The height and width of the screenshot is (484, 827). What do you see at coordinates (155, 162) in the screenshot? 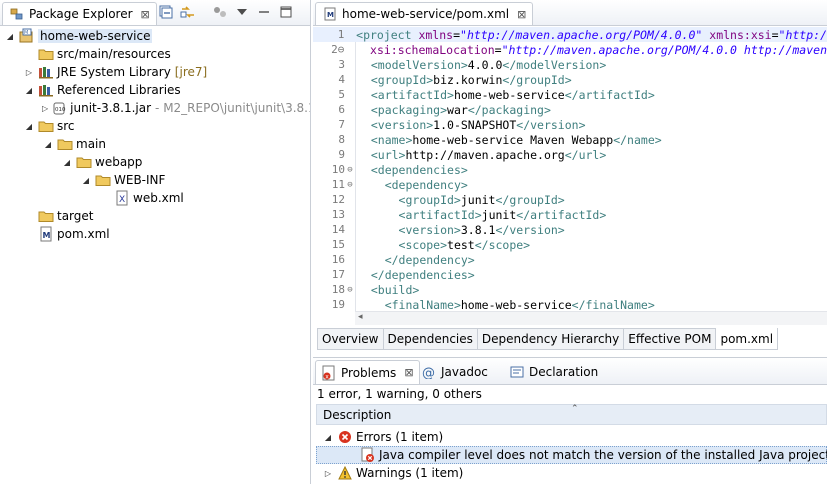
I see `tree-item: ◢ webapp` at bounding box center [155, 162].